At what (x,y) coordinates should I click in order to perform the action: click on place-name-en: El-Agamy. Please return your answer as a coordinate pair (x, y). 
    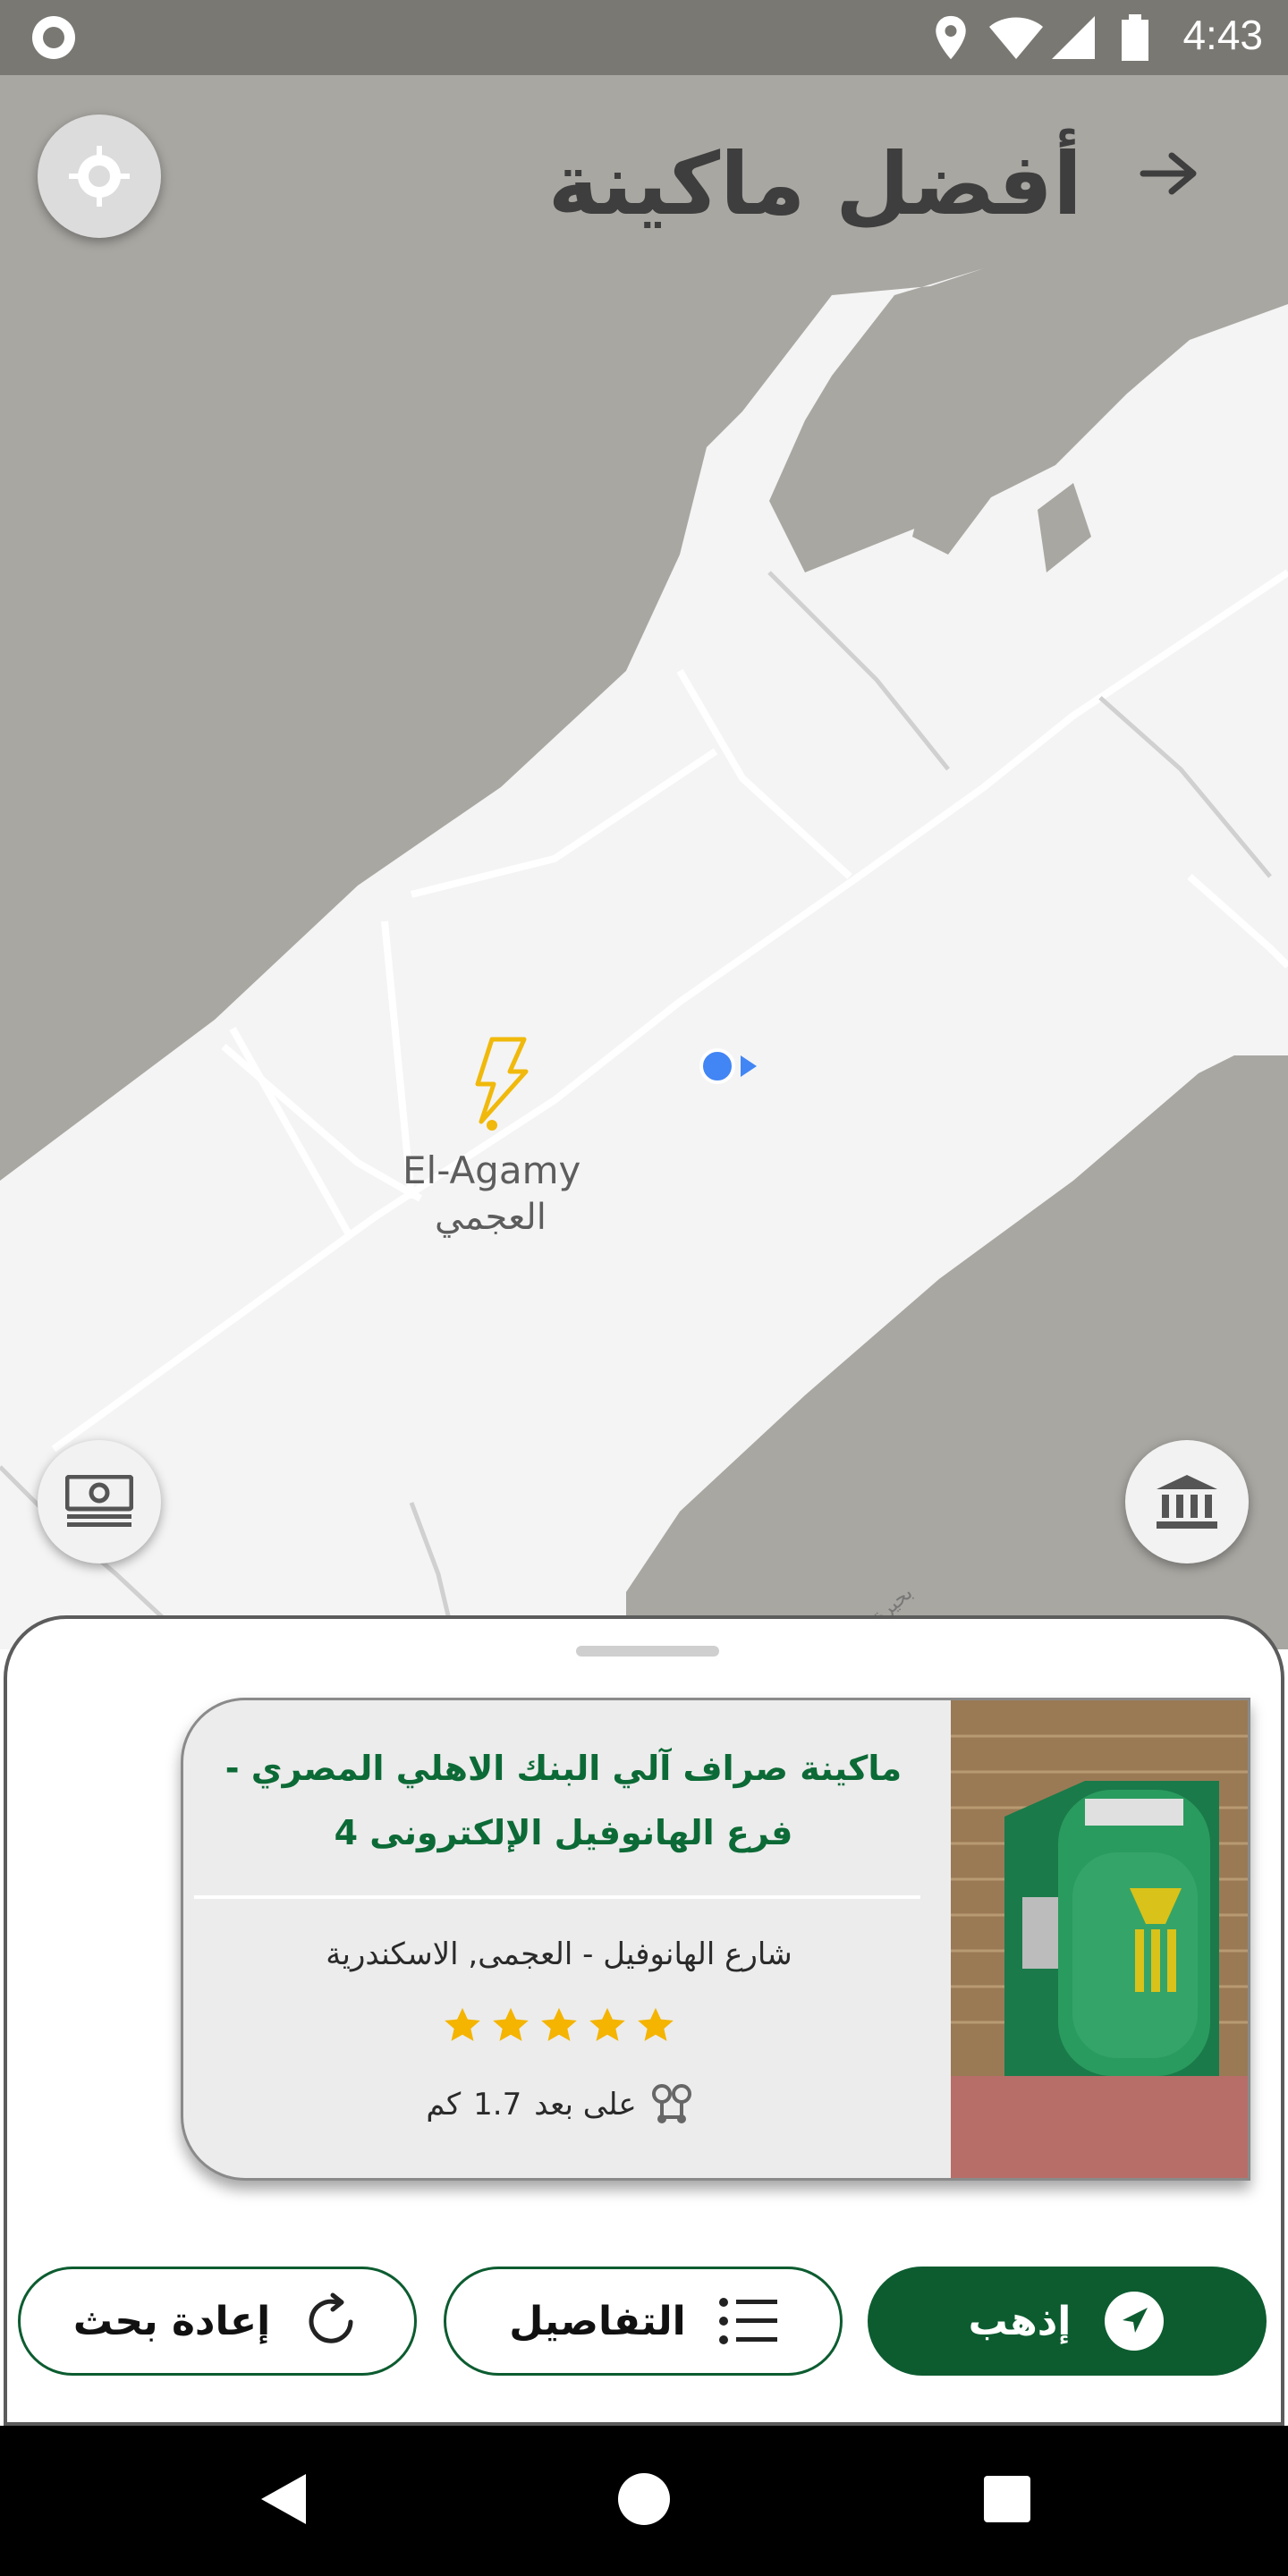
    Looking at the image, I should click on (491, 1170).